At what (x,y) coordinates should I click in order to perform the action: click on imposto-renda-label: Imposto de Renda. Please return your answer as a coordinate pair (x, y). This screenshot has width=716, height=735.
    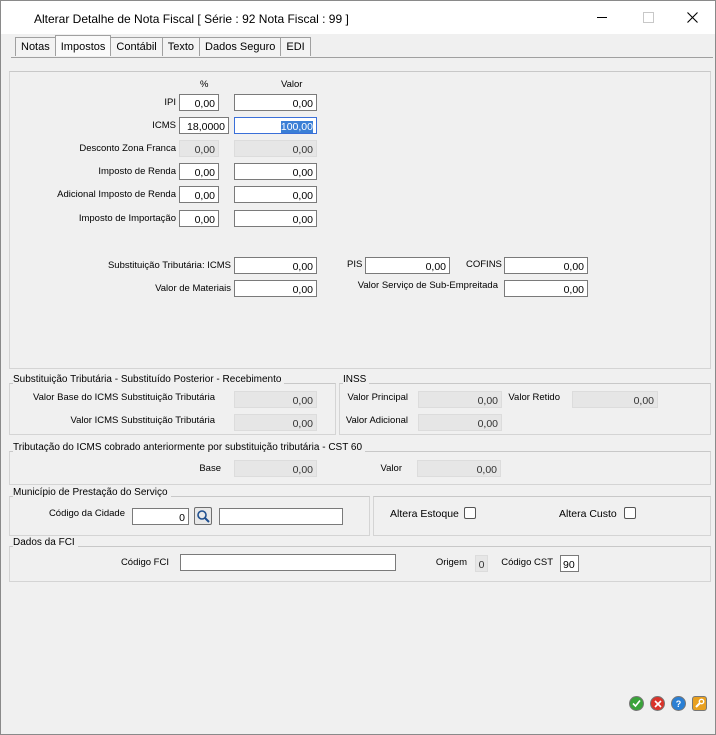
    Looking at the image, I should click on (137, 171).